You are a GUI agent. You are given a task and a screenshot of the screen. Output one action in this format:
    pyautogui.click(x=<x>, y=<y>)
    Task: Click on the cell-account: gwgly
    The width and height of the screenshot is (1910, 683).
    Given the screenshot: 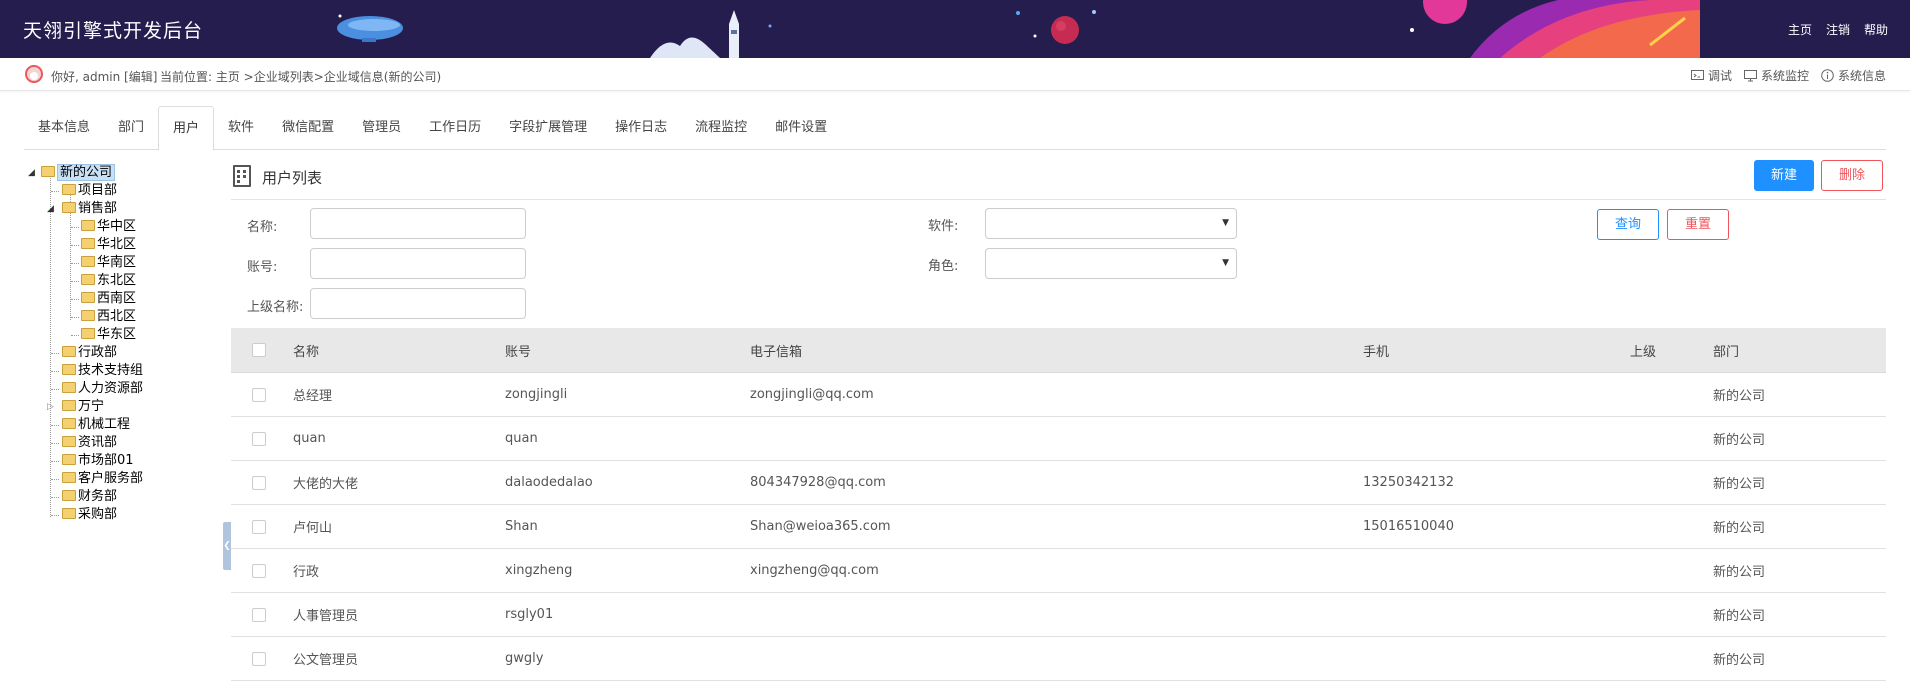 What is the action you would take?
    pyautogui.click(x=524, y=658)
    